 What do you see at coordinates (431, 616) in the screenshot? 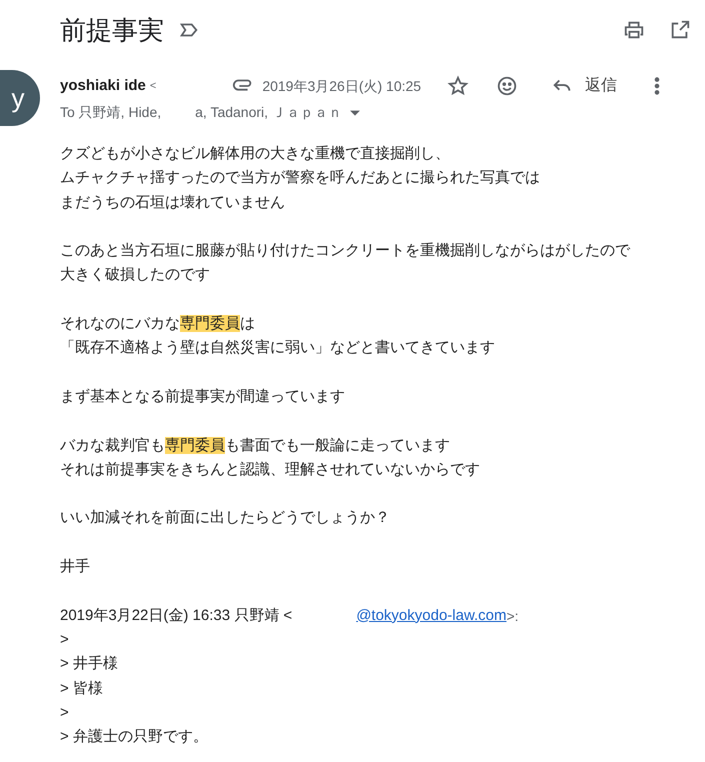
I see `email-link: @tokyokyodo-law.com` at bounding box center [431, 616].